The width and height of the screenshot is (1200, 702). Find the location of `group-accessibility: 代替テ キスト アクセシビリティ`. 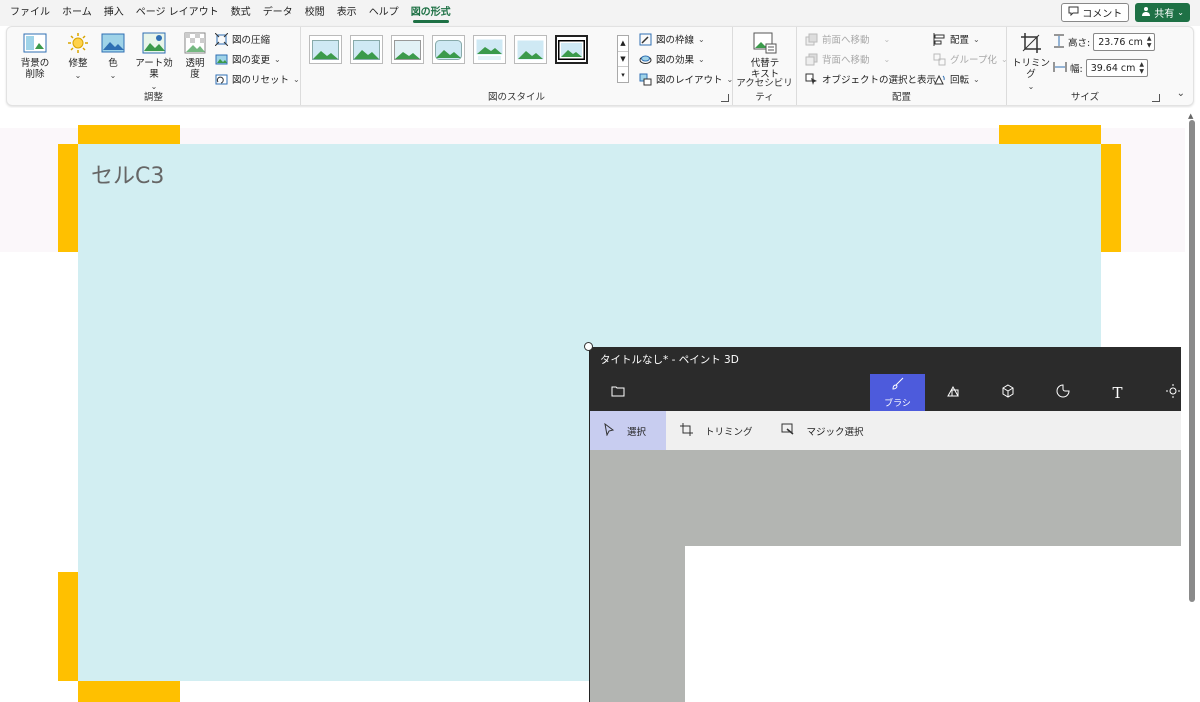

group-accessibility: 代替テ キスト アクセシビリティ is located at coordinates (765, 66).